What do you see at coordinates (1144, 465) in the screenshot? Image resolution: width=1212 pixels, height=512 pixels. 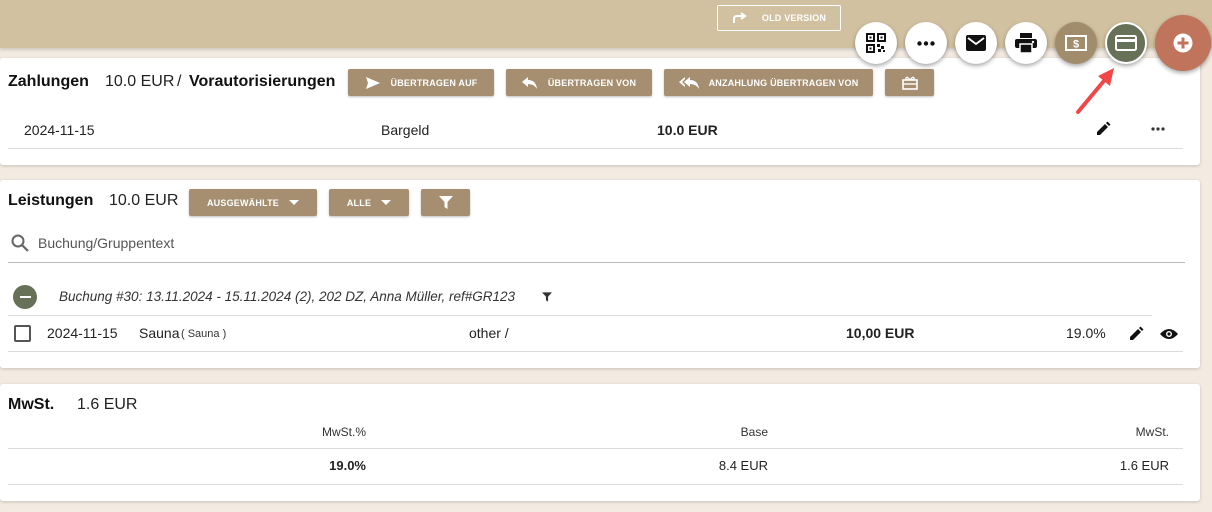 I see `vat-value: 1.6 EUR` at bounding box center [1144, 465].